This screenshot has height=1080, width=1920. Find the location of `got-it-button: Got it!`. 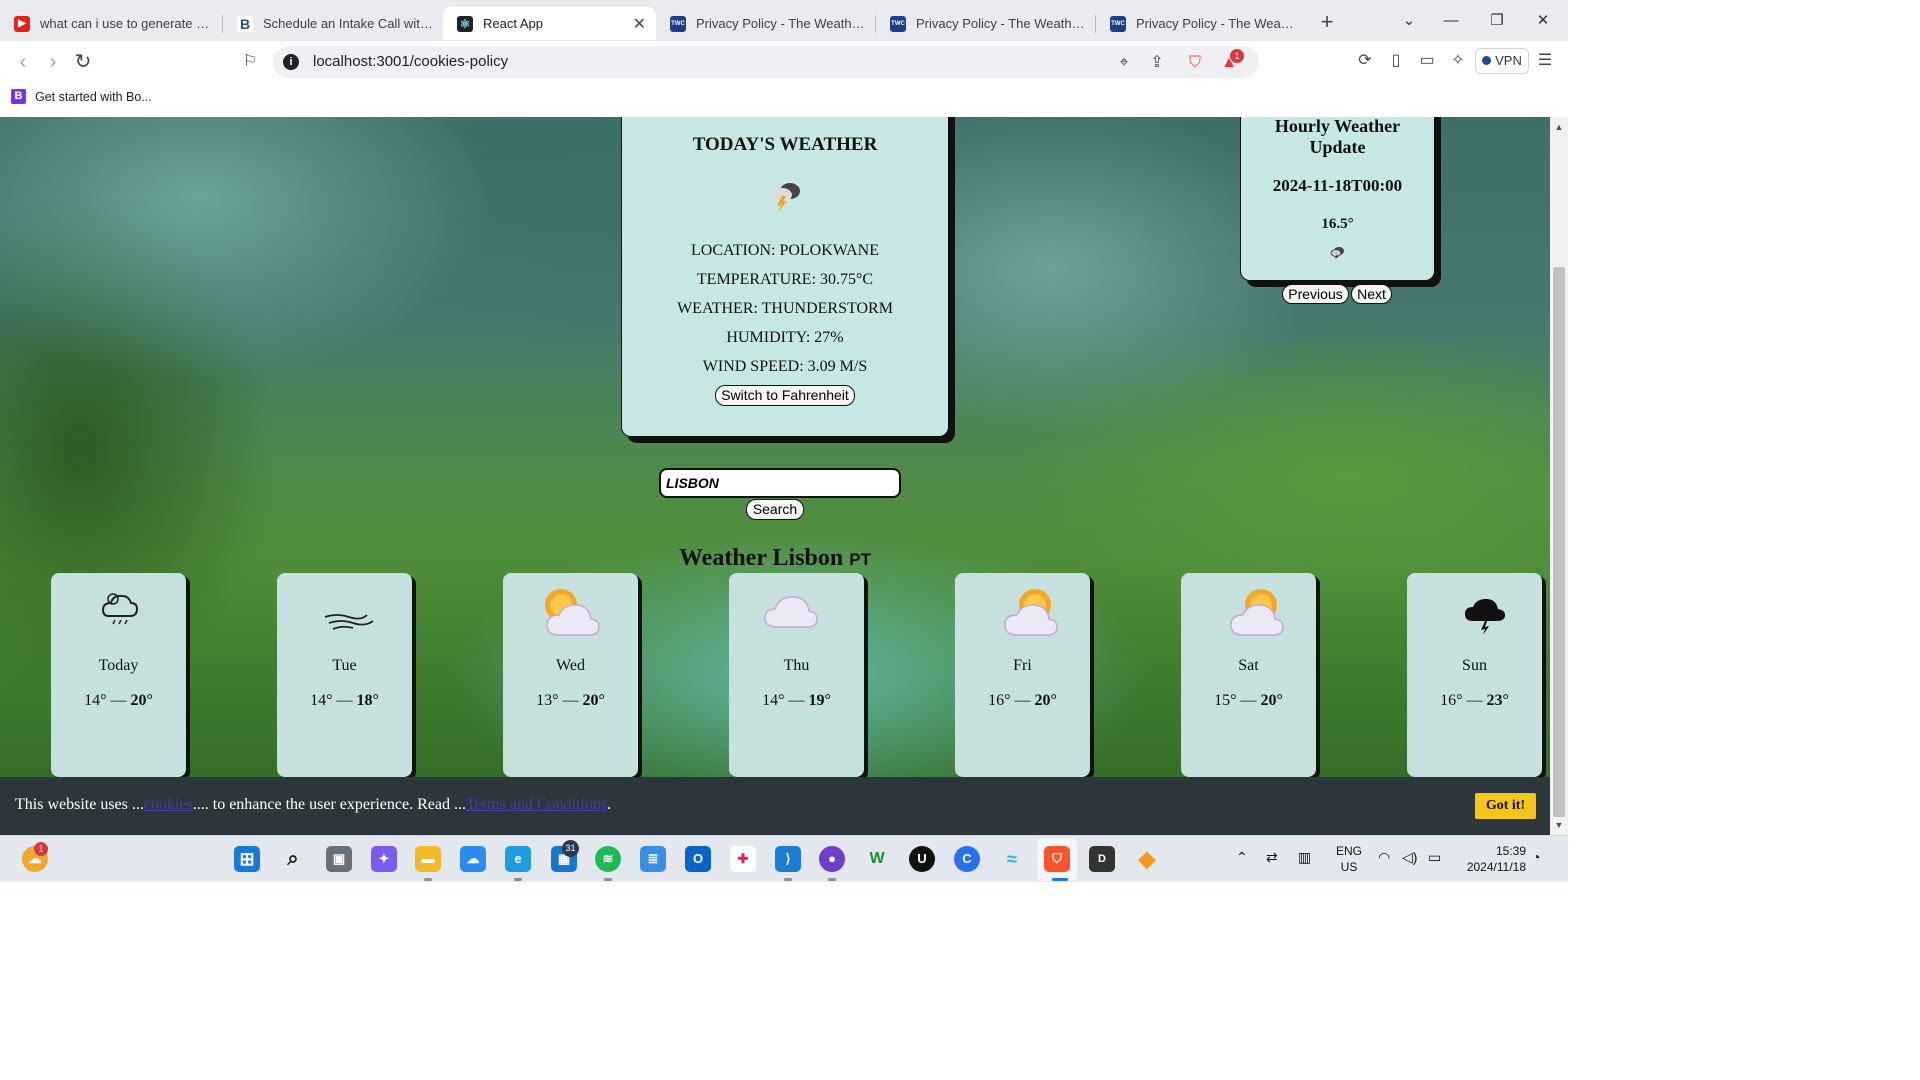

got-it-button: Got it! is located at coordinates (1505, 806).